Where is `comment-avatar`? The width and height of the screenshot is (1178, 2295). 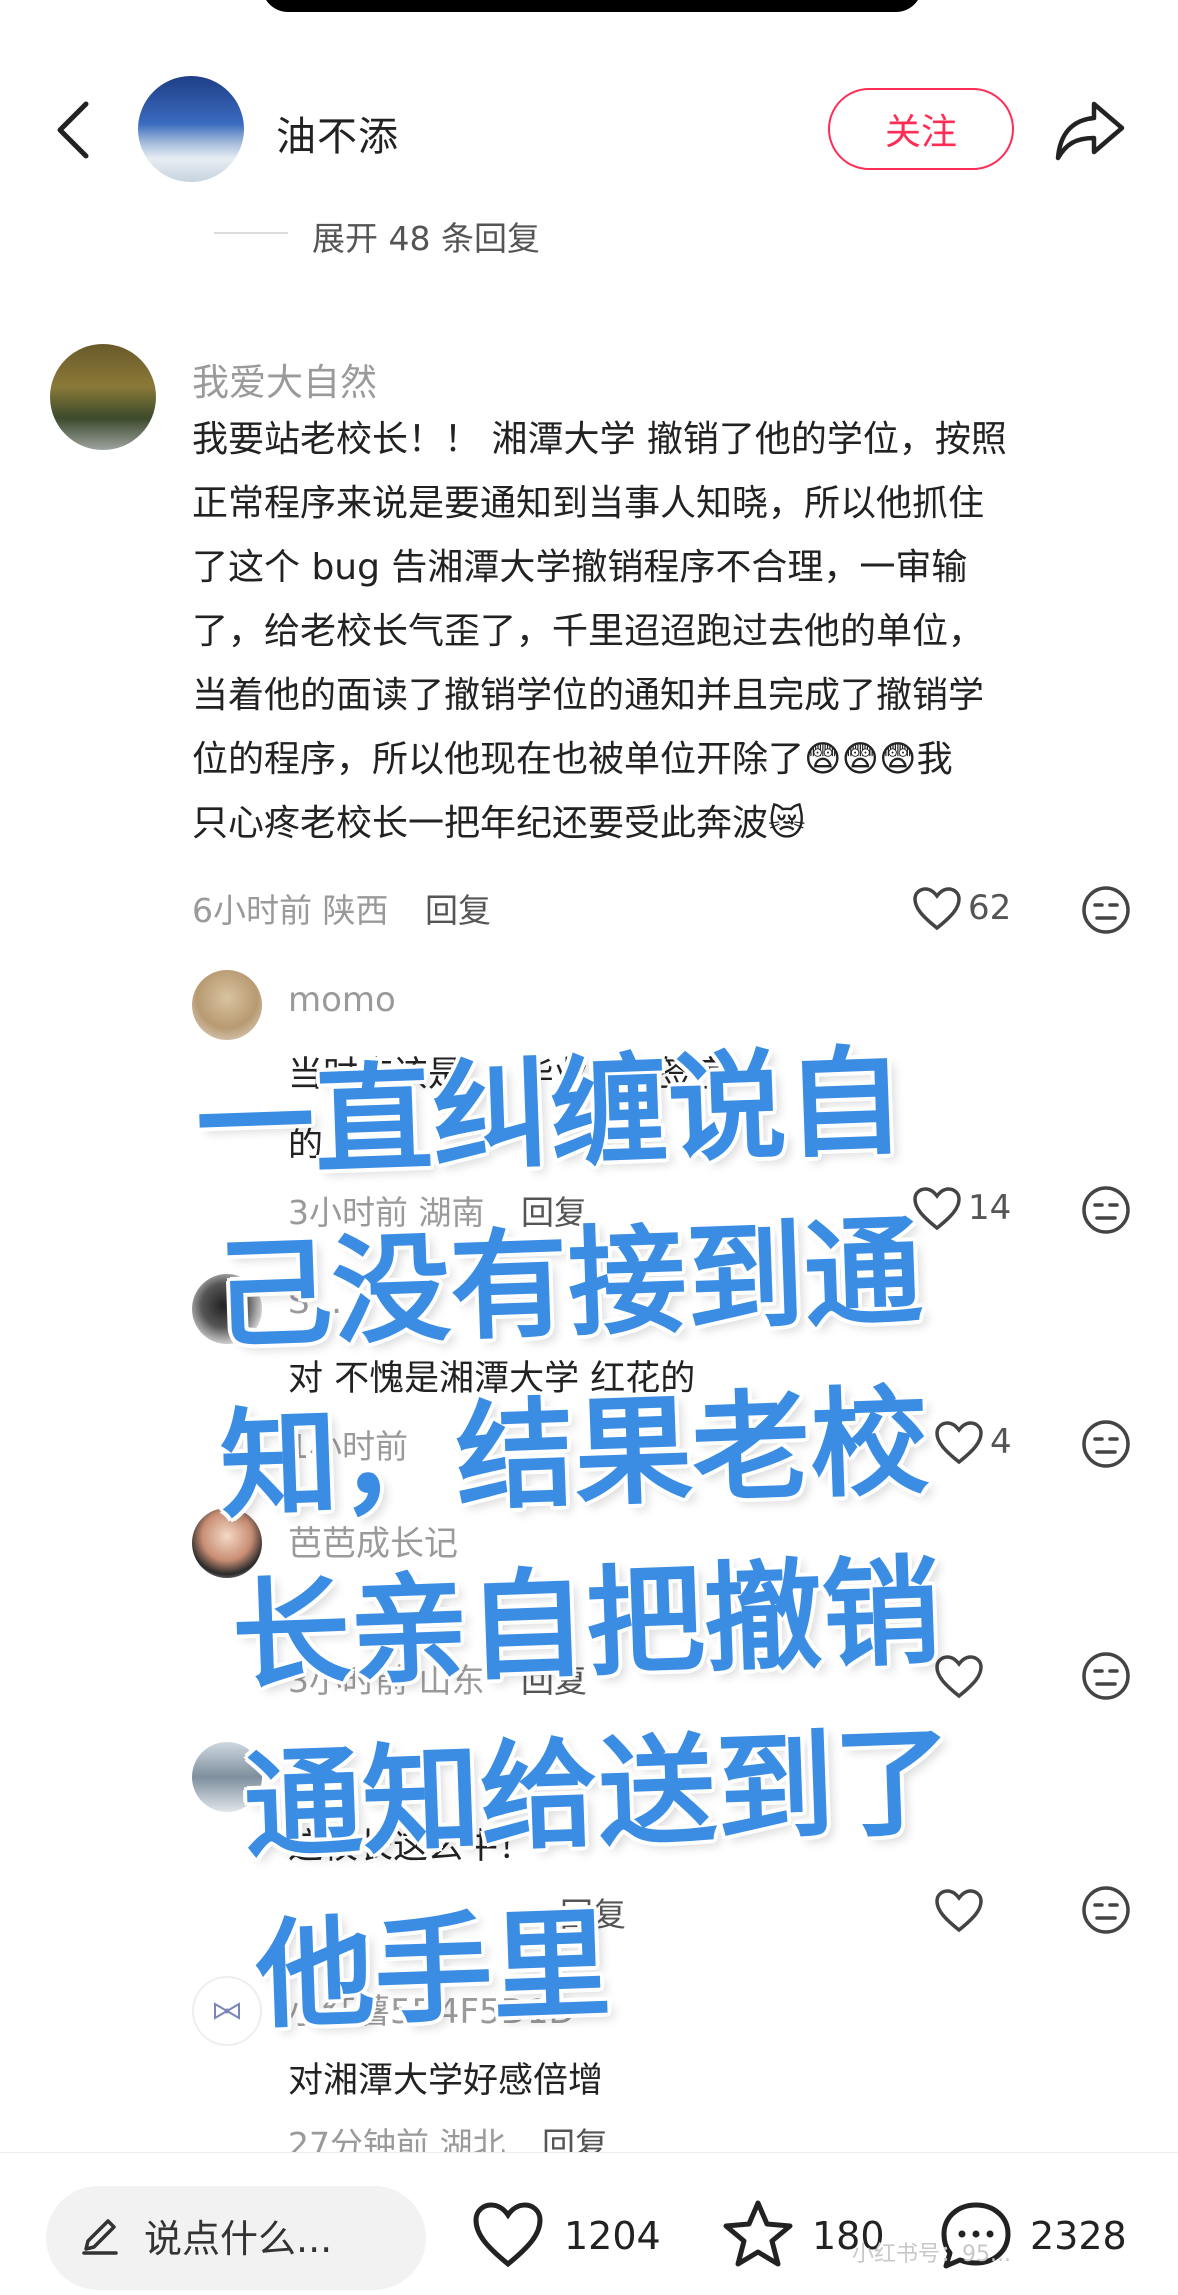 comment-avatar is located at coordinates (103, 397).